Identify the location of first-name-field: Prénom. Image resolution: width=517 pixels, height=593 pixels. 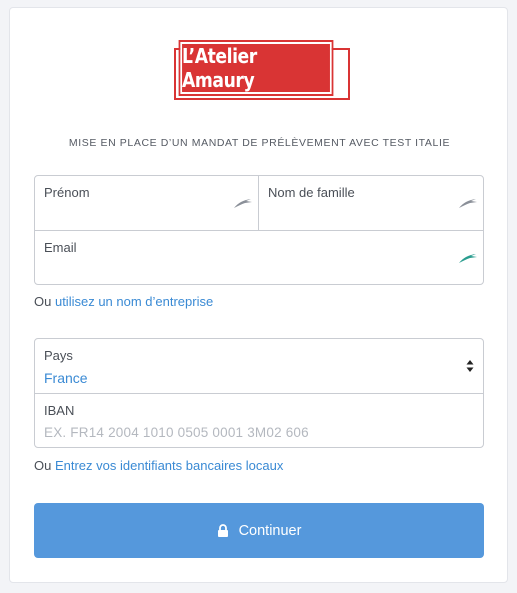
(147, 203).